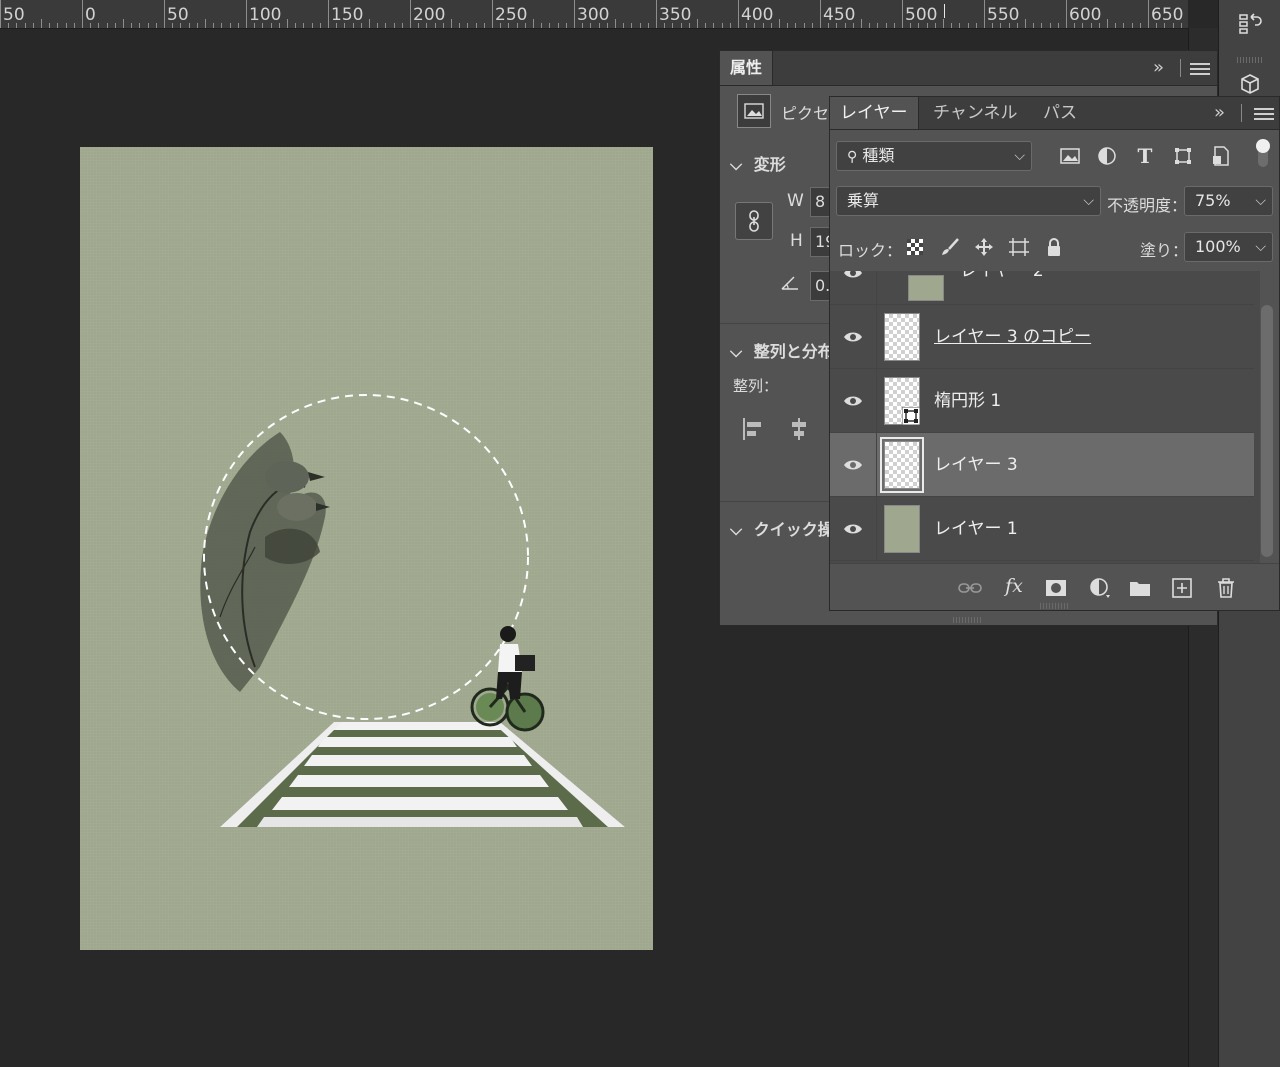  I want to click on transform-section-header: ⌵ 変形, so click(758, 163).